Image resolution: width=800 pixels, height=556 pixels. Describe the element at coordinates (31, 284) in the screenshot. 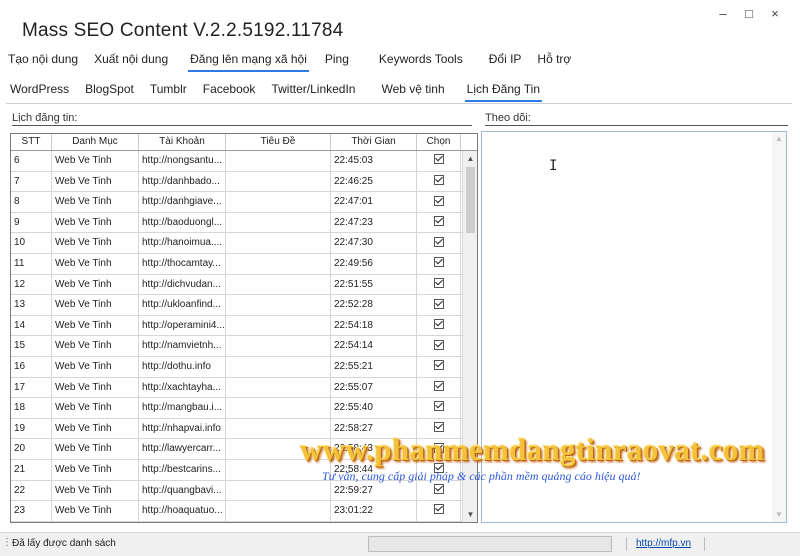

I see `cell-stt: 12` at that location.